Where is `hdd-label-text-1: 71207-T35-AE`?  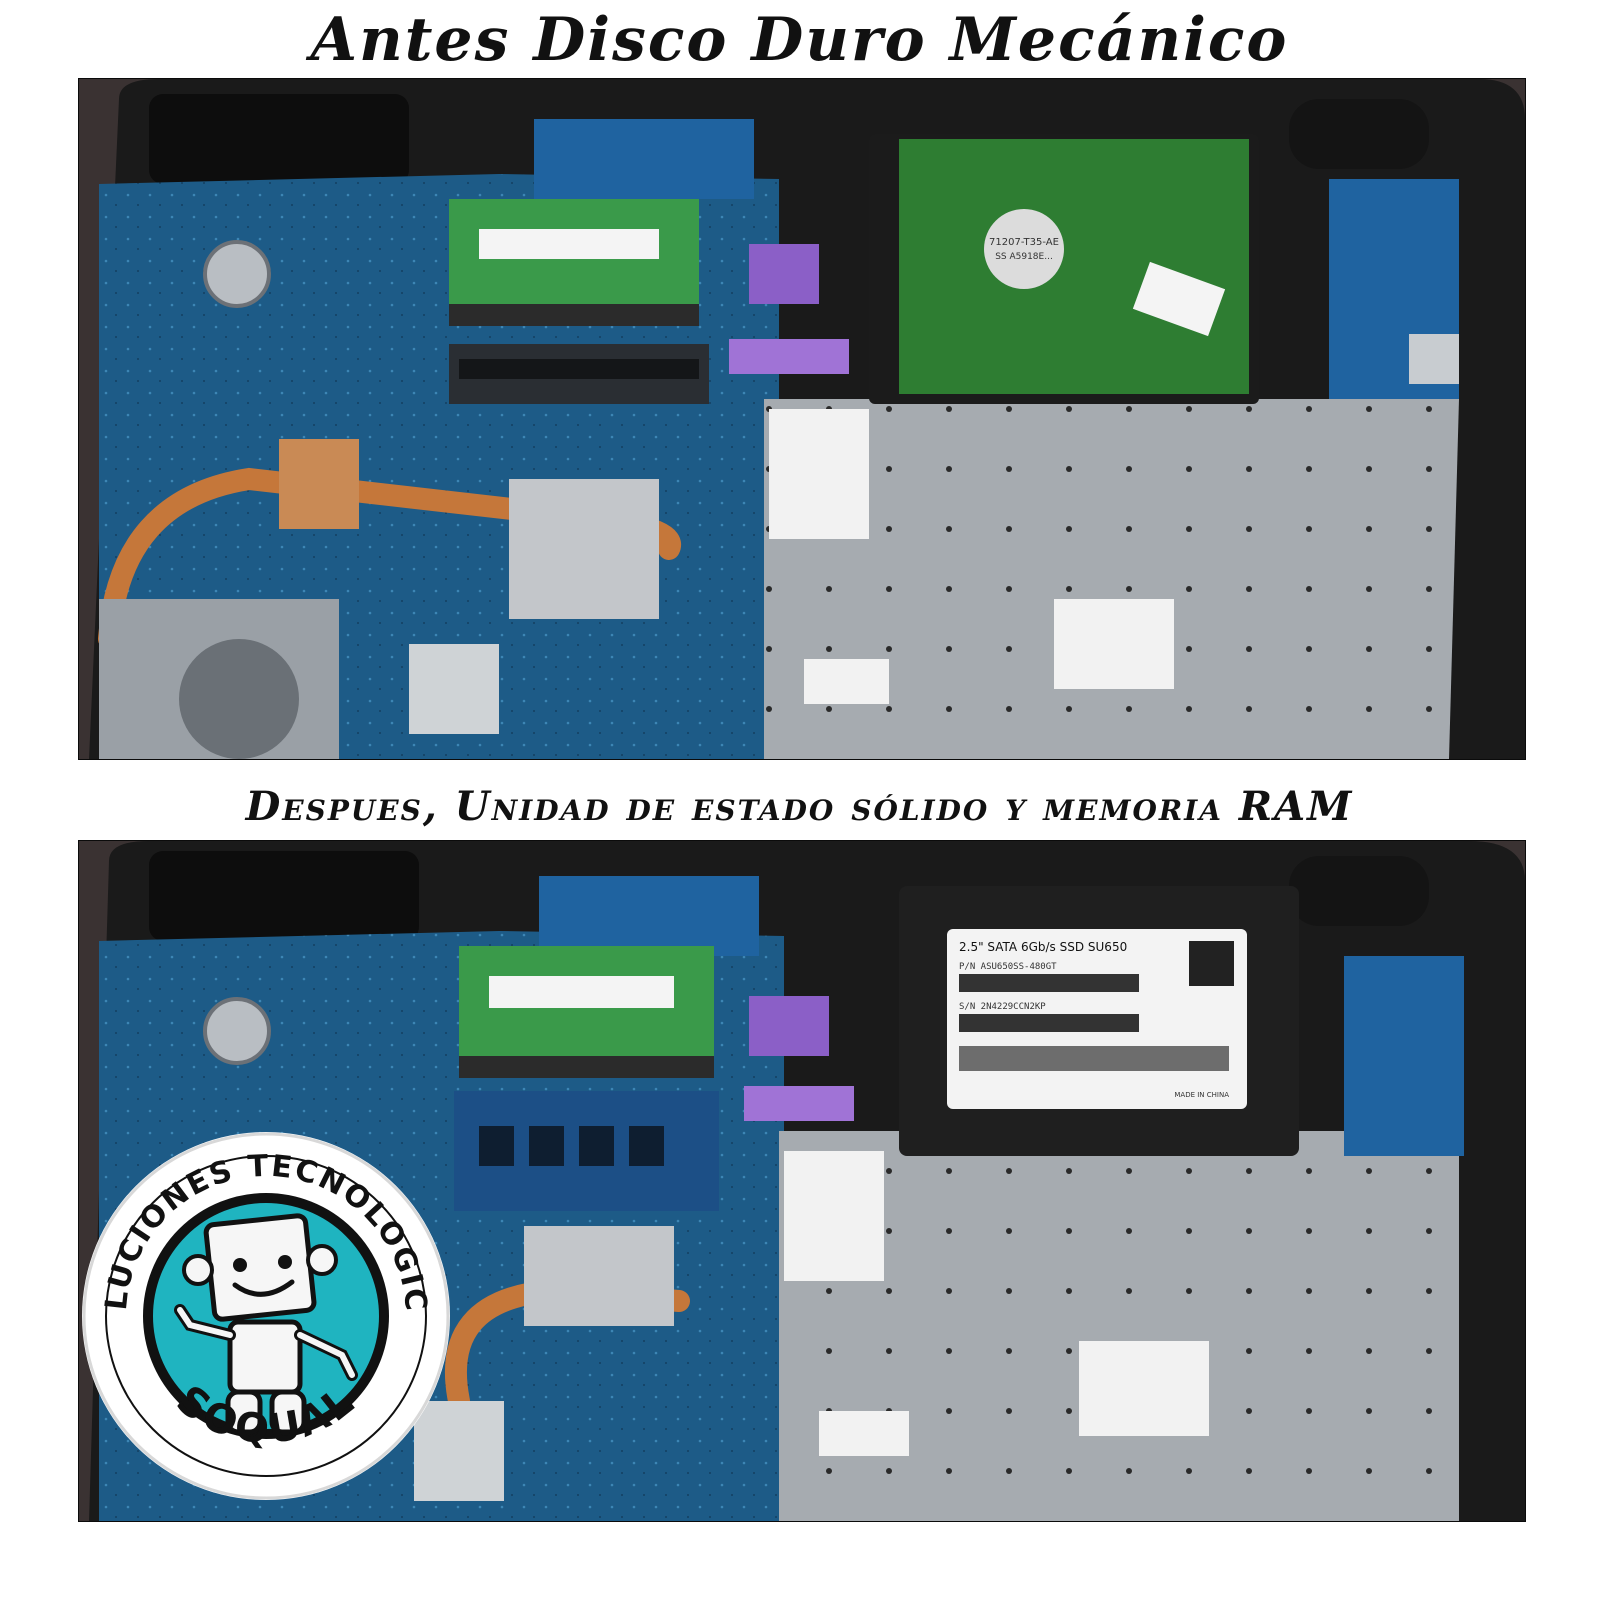 hdd-label-text-1: 71207-T35-AE is located at coordinates (1024, 242).